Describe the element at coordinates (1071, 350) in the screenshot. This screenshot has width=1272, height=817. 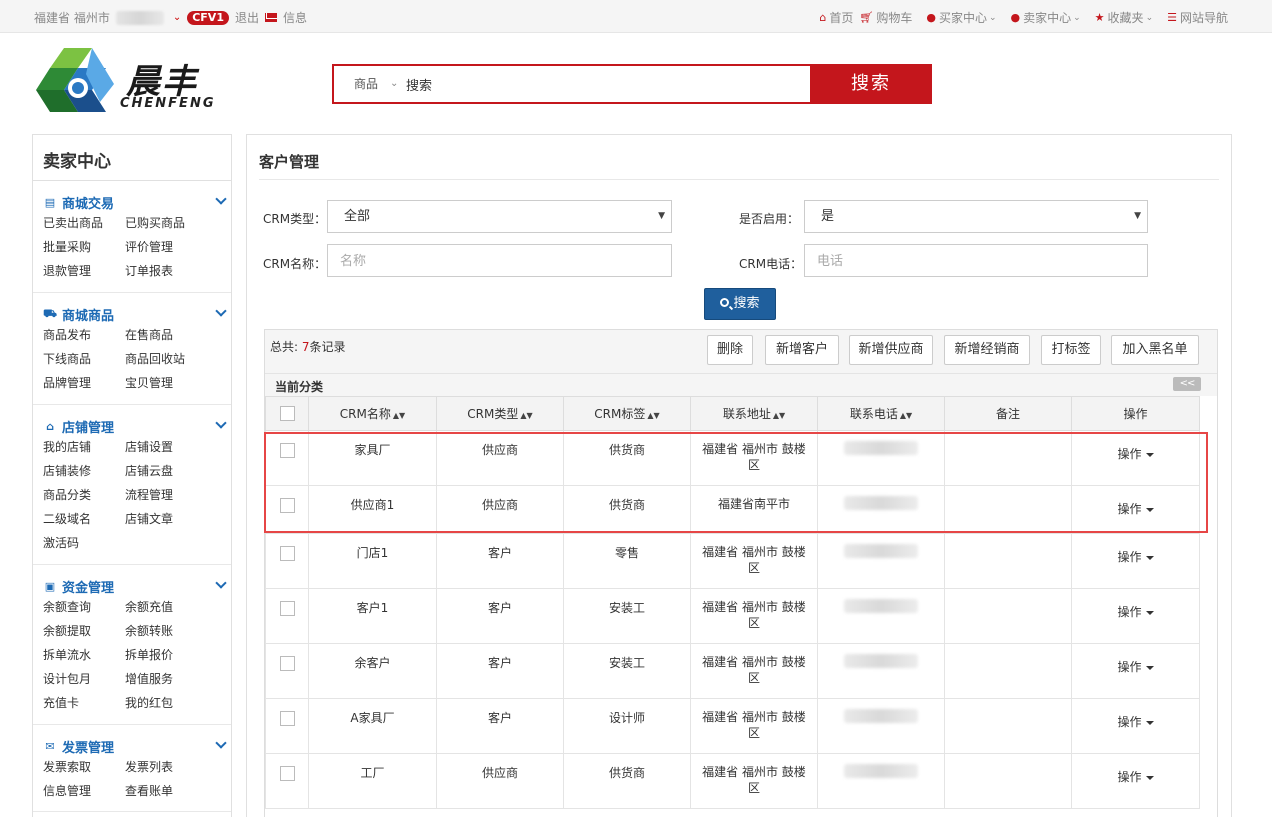
I see `tag-button: 打标签` at that location.